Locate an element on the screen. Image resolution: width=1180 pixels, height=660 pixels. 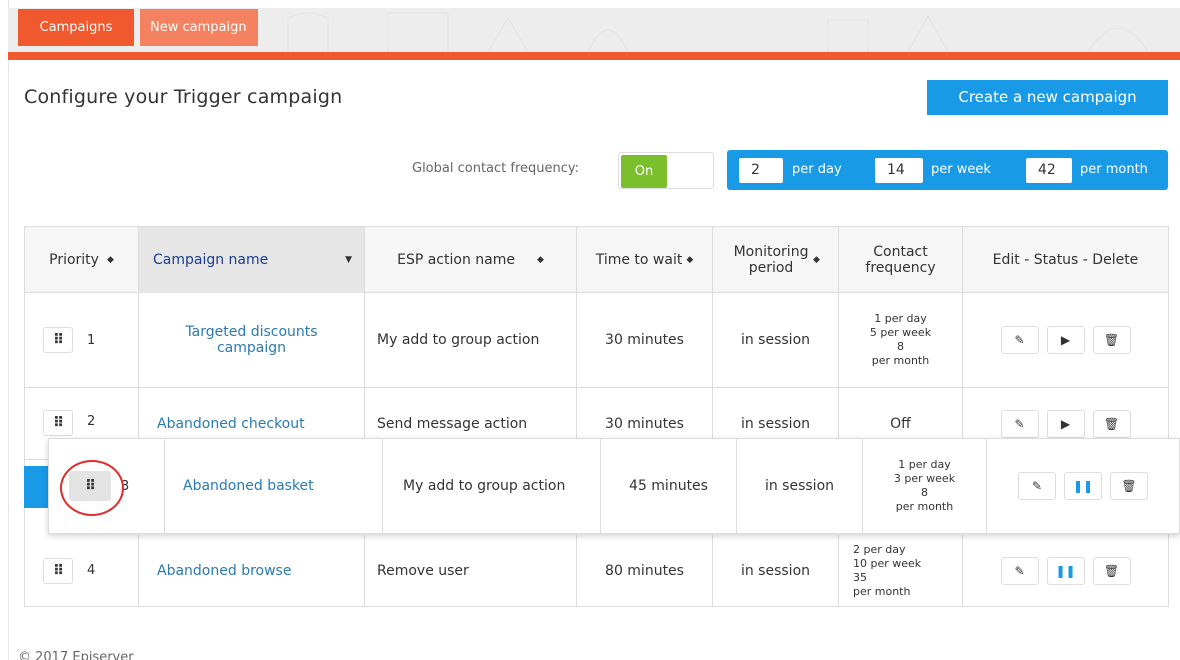
tab-campaigns: Campaigns is located at coordinates (76, 27).